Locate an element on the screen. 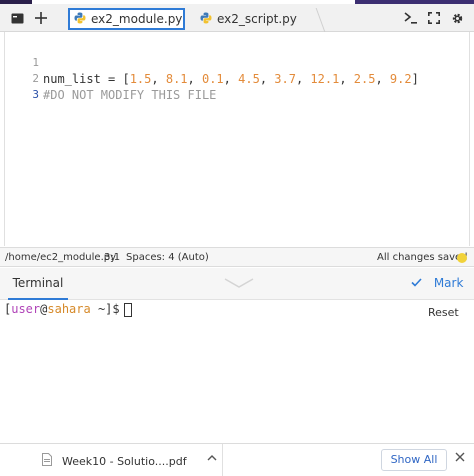  terminal-prompt: [user@sahara ~]$ is located at coordinates (68, 309).